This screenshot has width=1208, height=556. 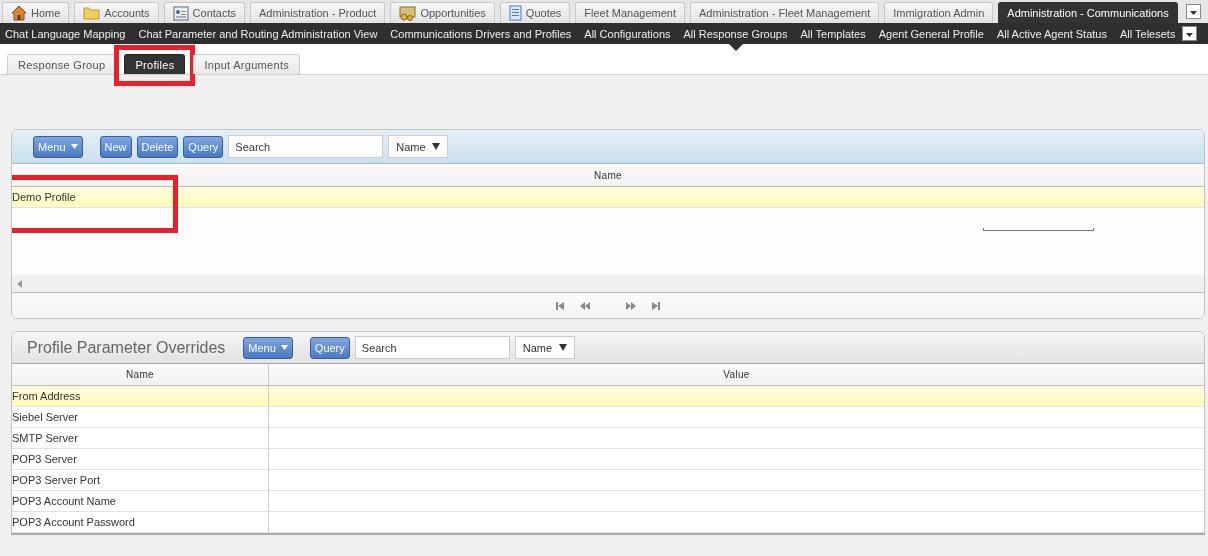 What do you see at coordinates (1147, 33) in the screenshot?
I see `view-link: All Telesets` at bounding box center [1147, 33].